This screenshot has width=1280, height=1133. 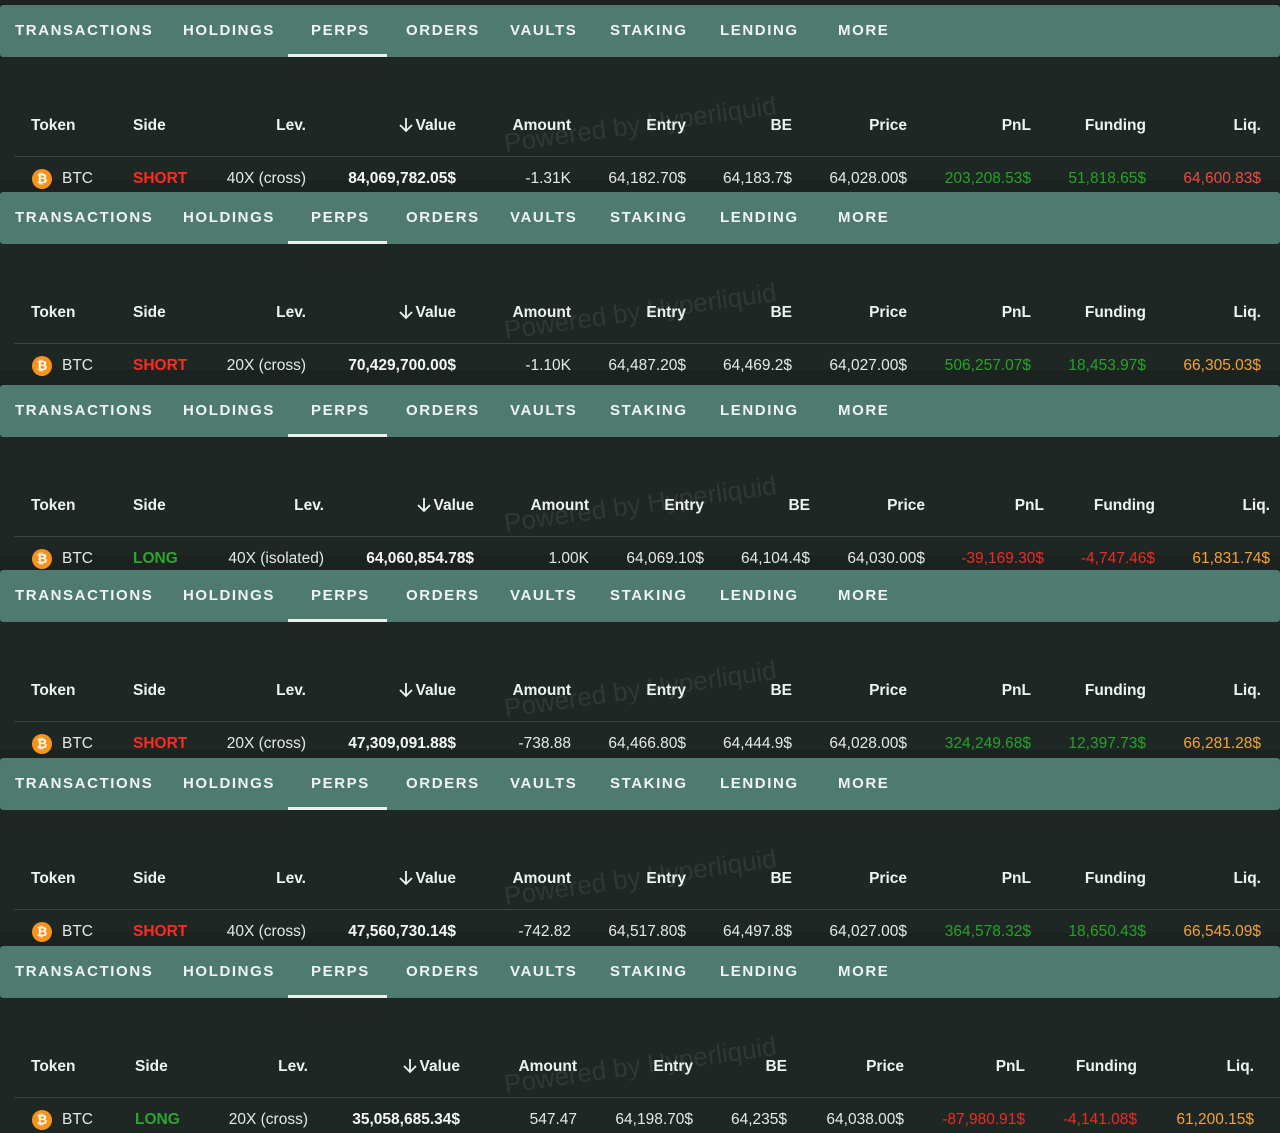 I want to click on side-badge: LONG, so click(x=157, y=1119).